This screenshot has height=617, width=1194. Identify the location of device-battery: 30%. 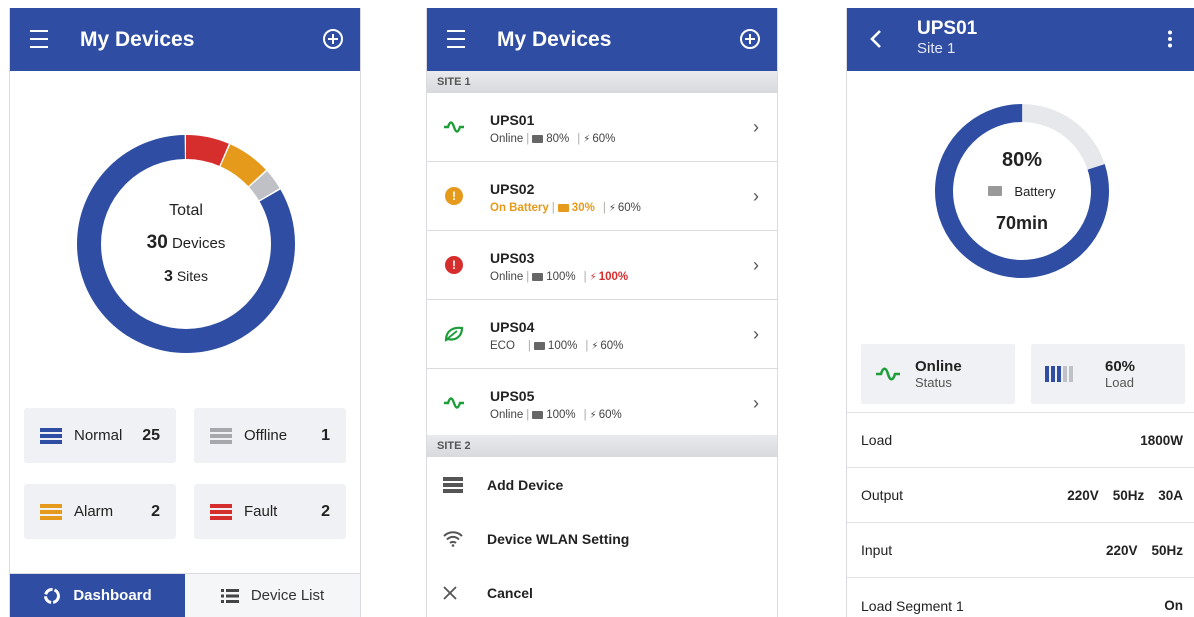
(583, 208).